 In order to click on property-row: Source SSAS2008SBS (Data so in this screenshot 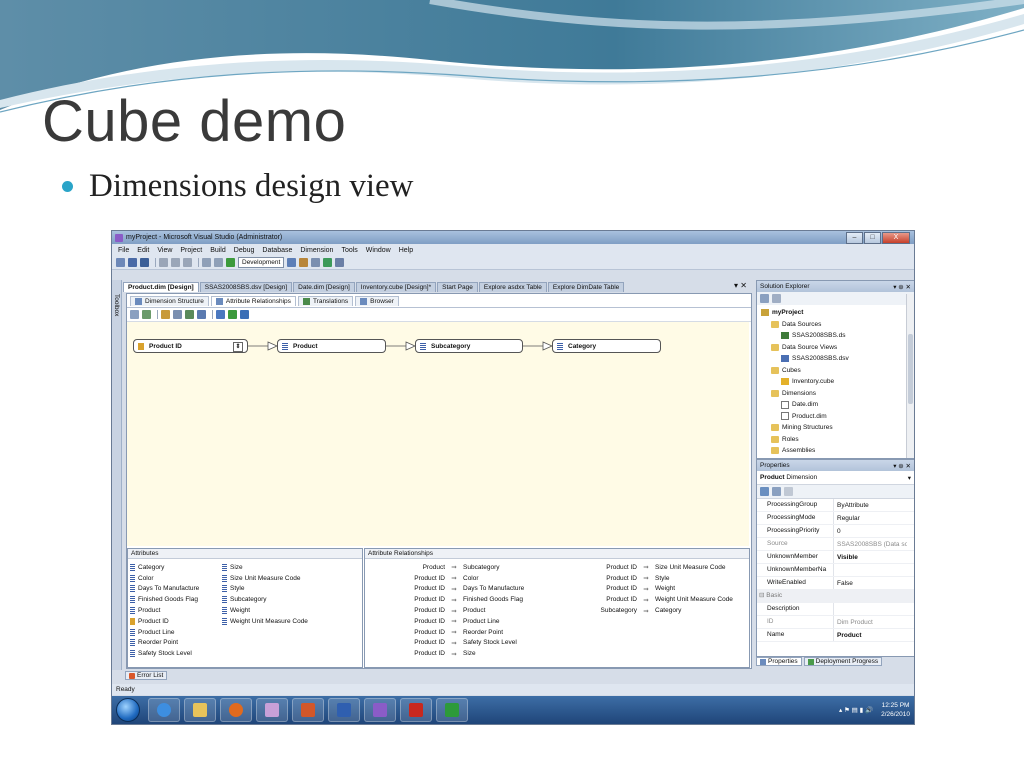, I will do `click(835, 544)`.